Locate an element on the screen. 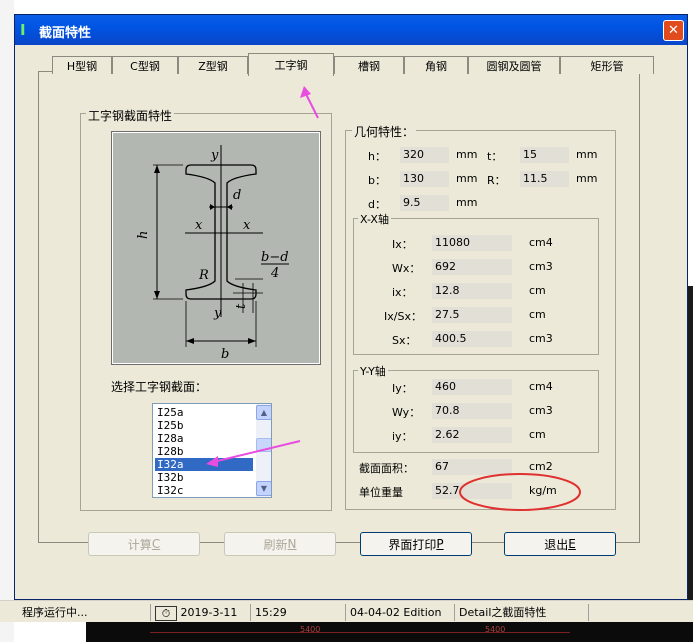 Image resolution: width=693 pixels, height=642 pixels. list-item: I28a is located at coordinates (204, 438).